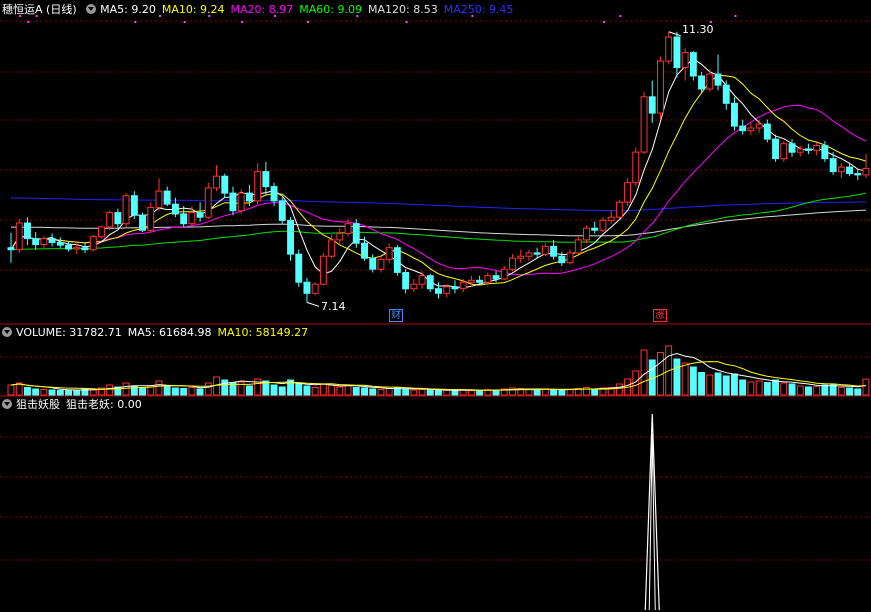 The image size is (871, 612). I want to click on volume-legend-item-2: MA10: 58149.27, so click(263, 332).